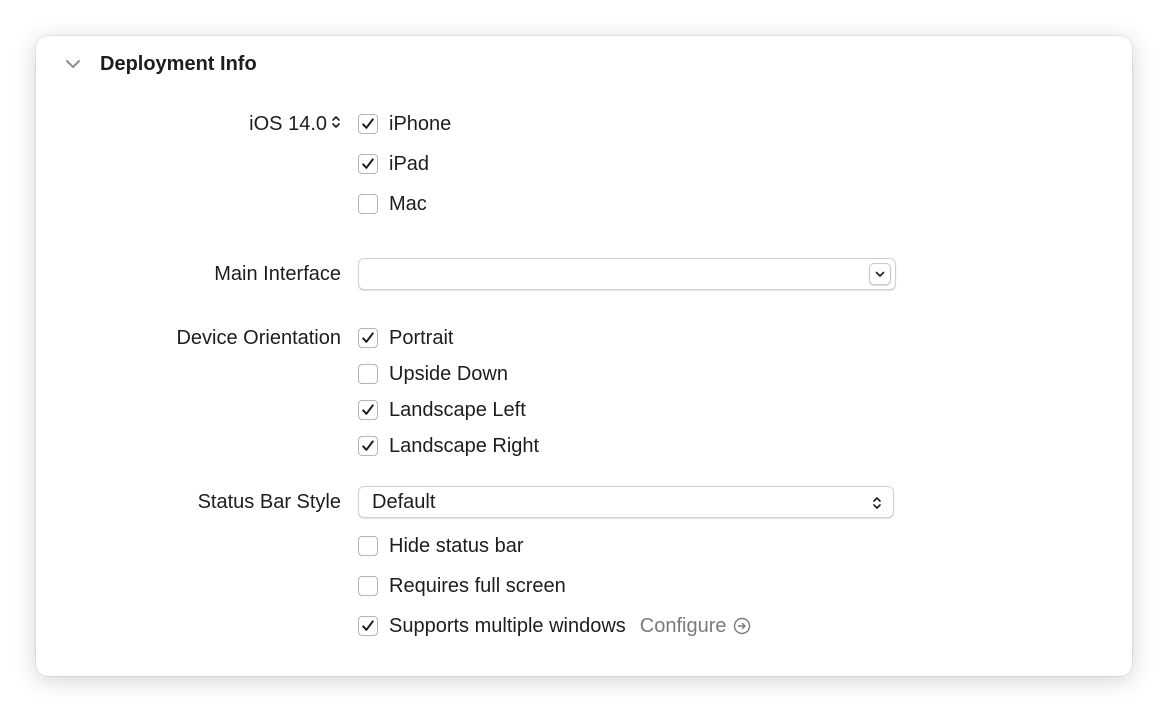 This screenshot has height=712, width=1168. What do you see at coordinates (269, 502) in the screenshot?
I see `status-bar-style-label: Status Bar Style` at bounding box center [269, 502].